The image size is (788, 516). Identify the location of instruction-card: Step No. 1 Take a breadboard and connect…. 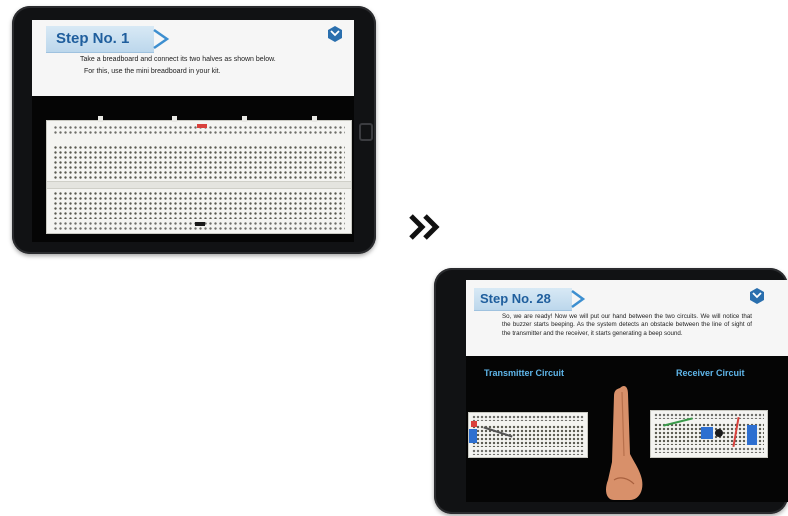
(193, 58).